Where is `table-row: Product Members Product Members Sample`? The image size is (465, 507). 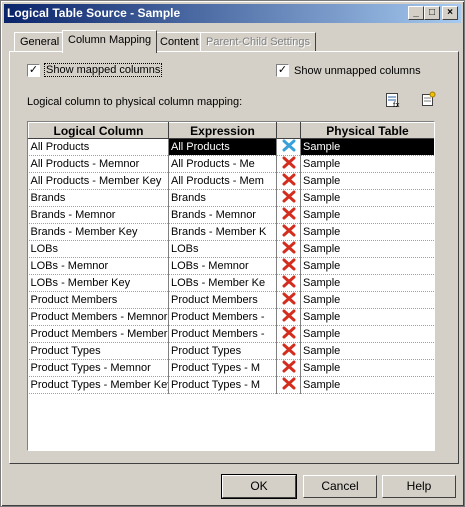 table-row: Product Members Product Members Sample is located at coordinates (231, 300).